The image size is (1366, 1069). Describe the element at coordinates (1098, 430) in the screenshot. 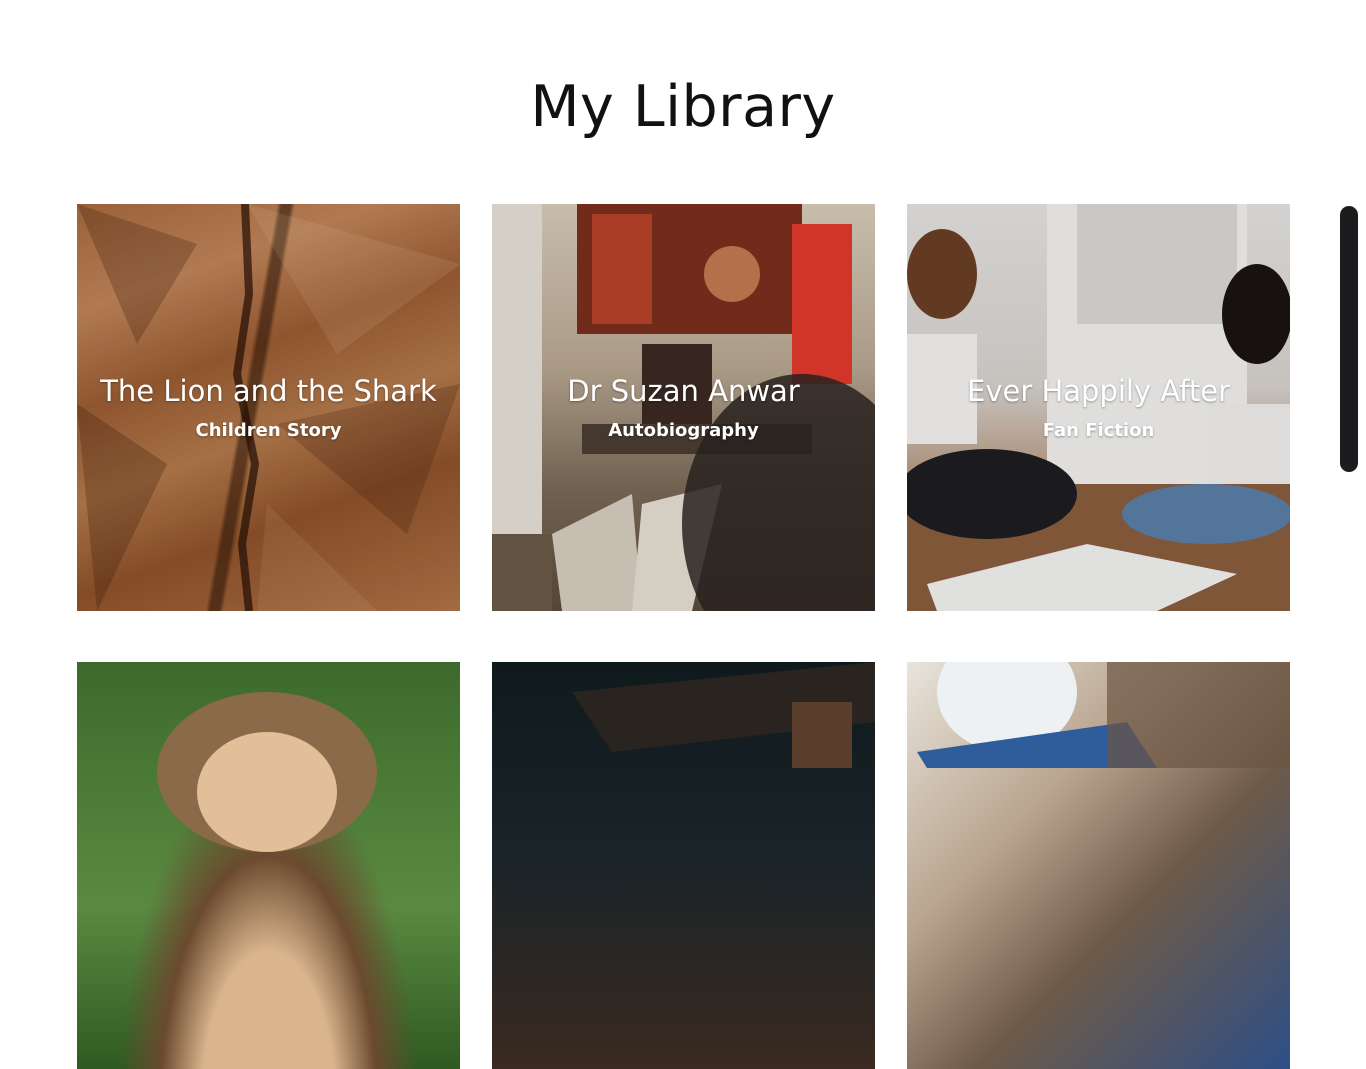

I see `book-genre: Fan Fiction` at that location.